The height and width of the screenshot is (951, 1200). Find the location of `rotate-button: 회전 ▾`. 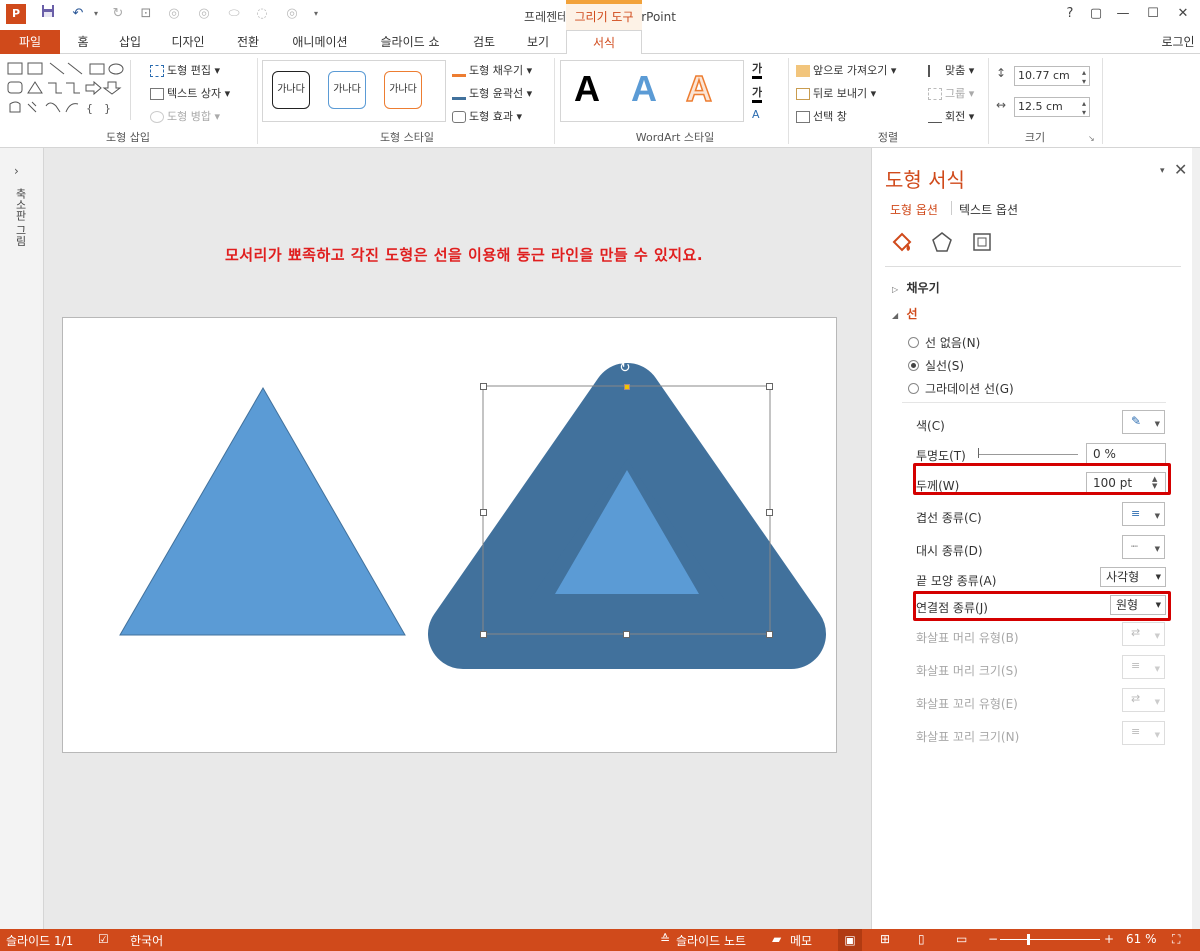

rotate-button: 회전 ▾ is located at coordinates (951, 116).